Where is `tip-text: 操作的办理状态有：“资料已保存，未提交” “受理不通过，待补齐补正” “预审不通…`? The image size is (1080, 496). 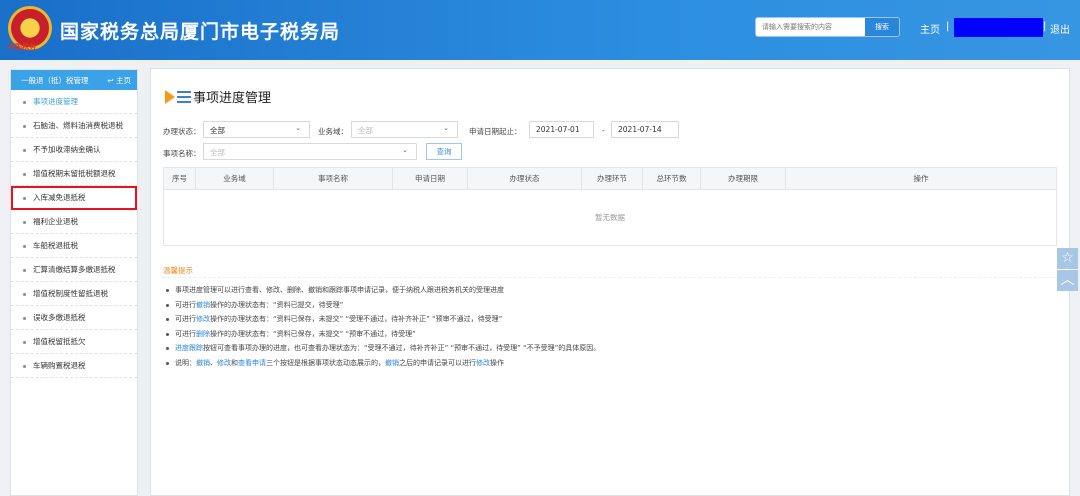
tip-text: 操作的办理状态有：“资料已保存，未提交” “受理不通过，待补齐补正” “预审不通… is located at coordinates (356, 319).